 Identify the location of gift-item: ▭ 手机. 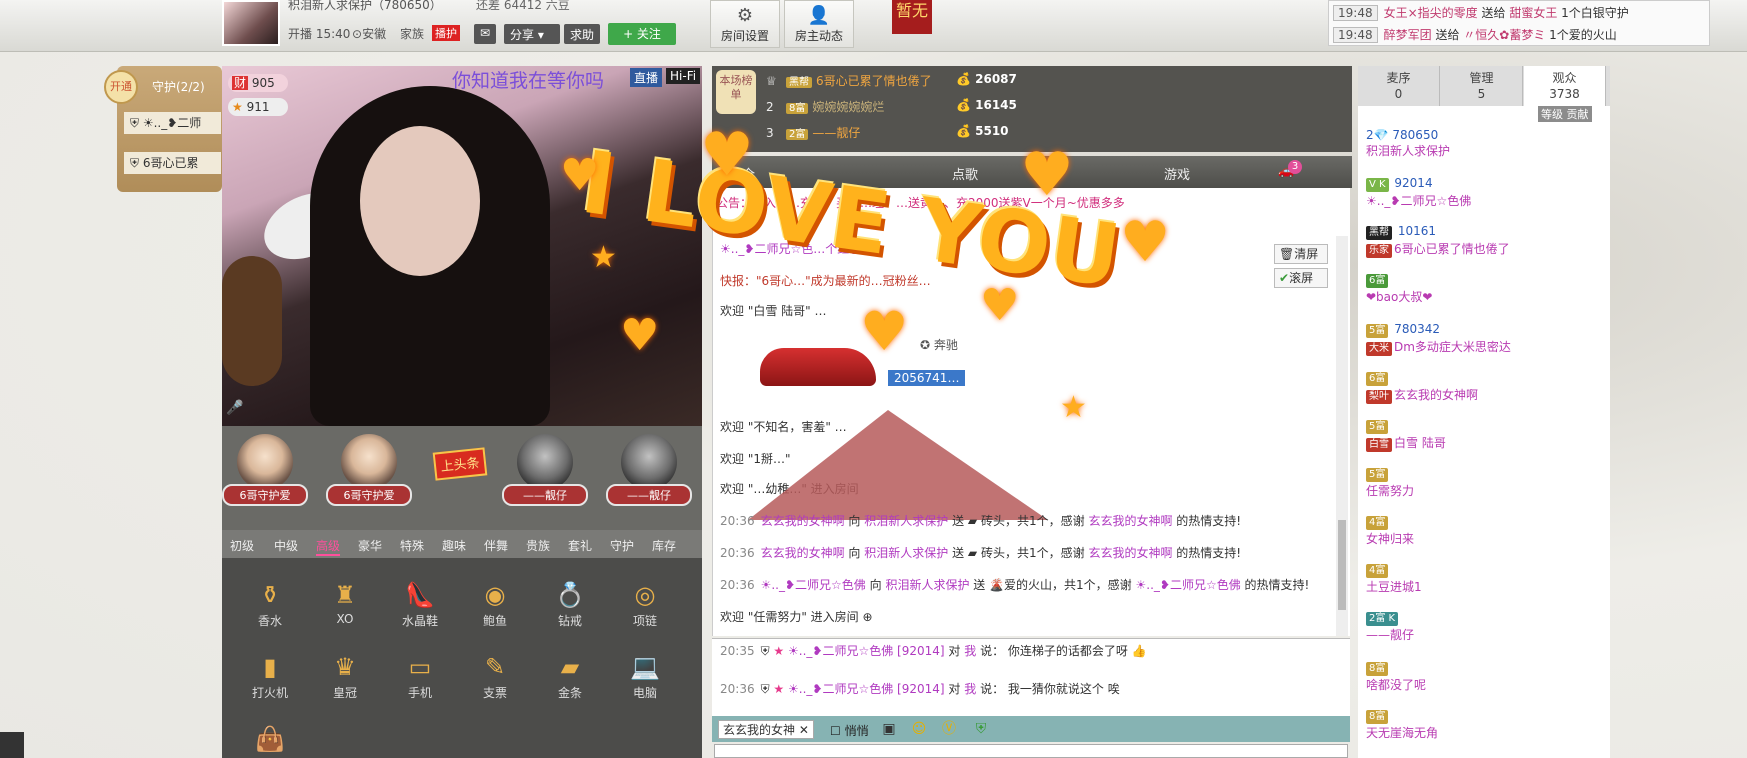
(420, 675).